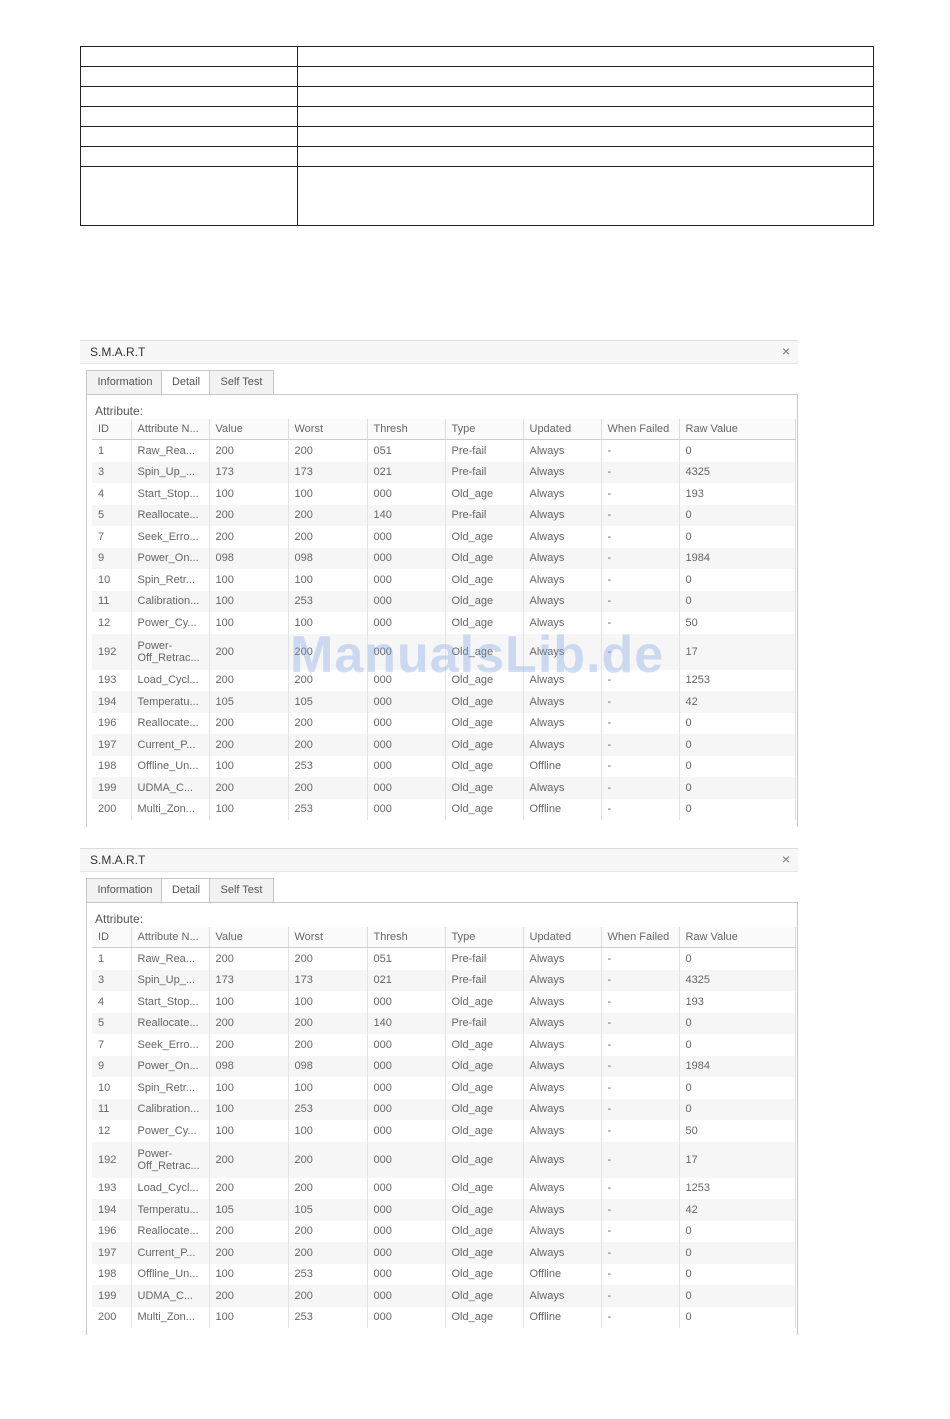 This screenshot has height=1419, width=950. I want to click on table-cell: 193, so click(112, 680).